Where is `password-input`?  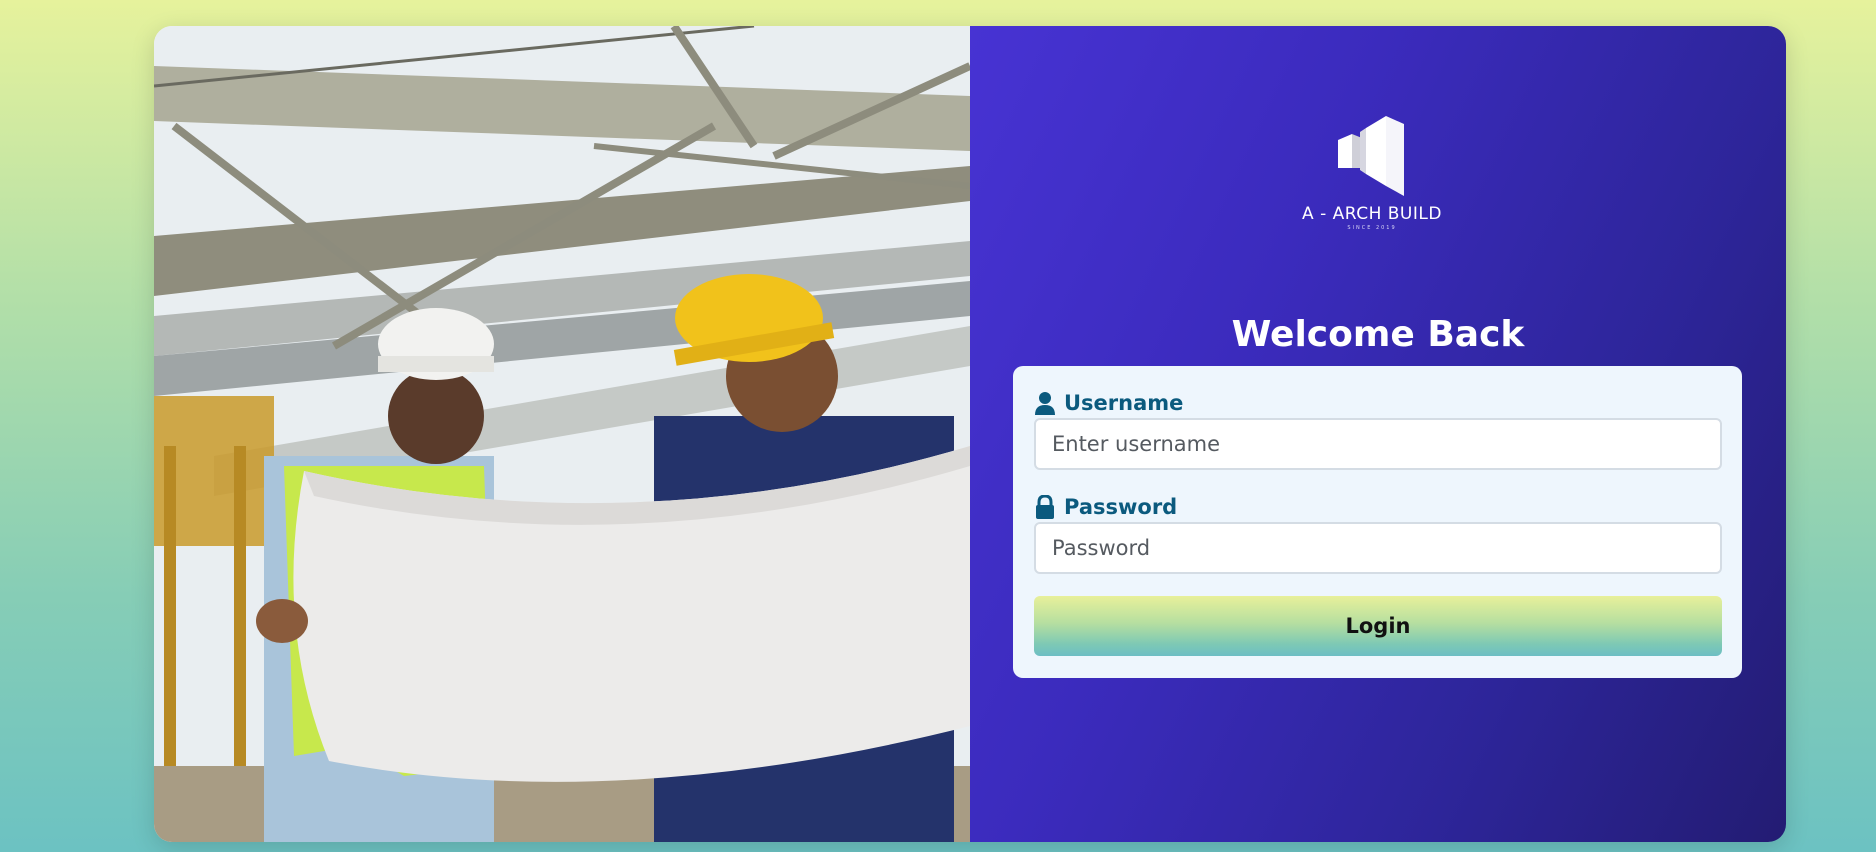
password-input is located at coordinates (1378, 548).